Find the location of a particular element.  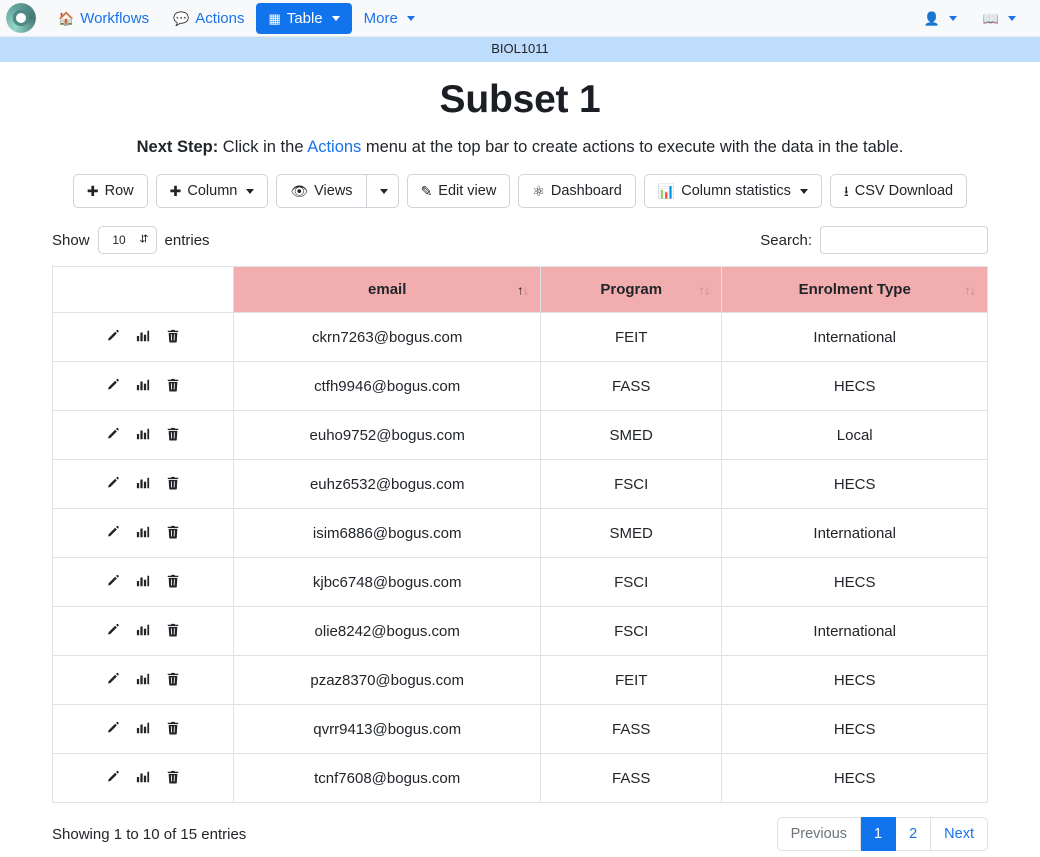

table-row: euhz6532@bogus.com FSCI HECS is located at coordinates (519, 484).